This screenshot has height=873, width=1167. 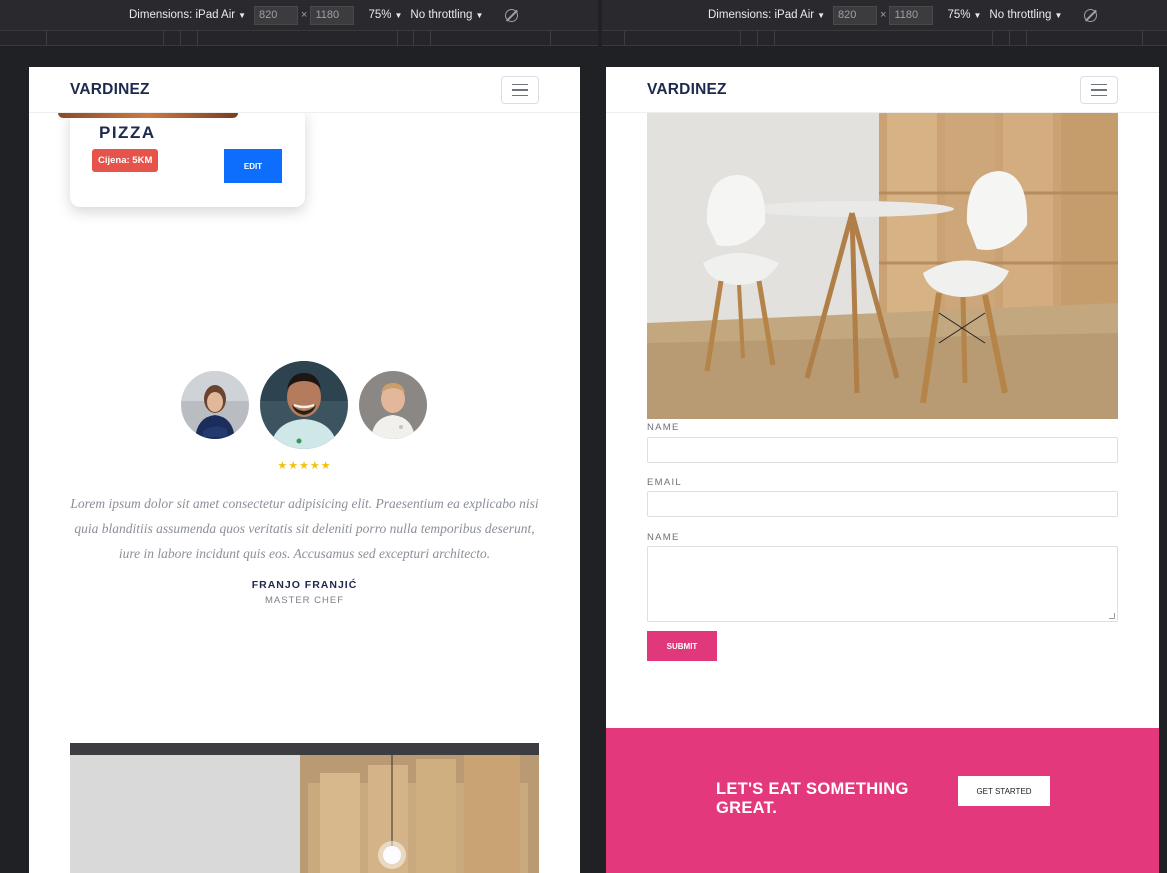 What do you see at coordinates (884, 38) in the screenshot?
I see `media-query-ruler-right` at bounding box center [884, 38].